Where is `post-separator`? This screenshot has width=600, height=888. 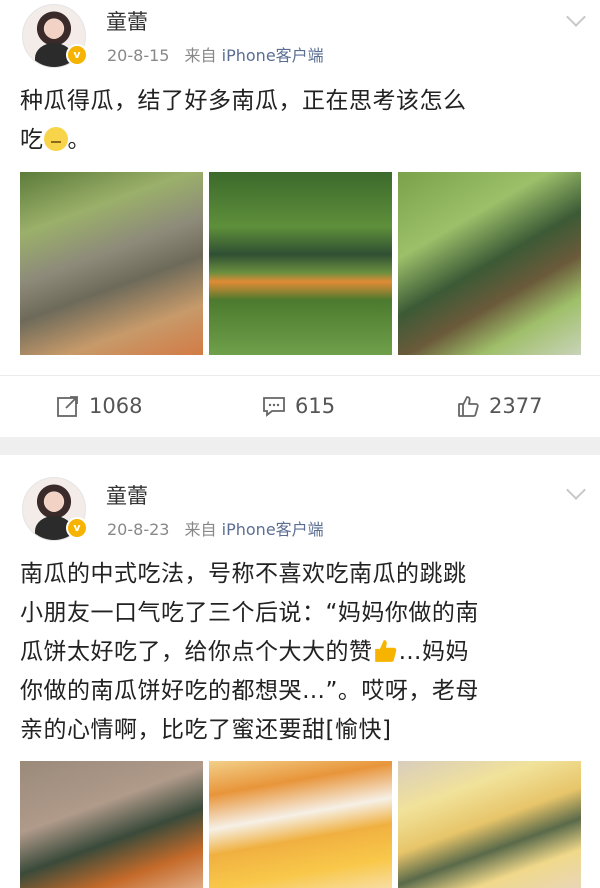 post-separator is located at coordinates (300, 446).